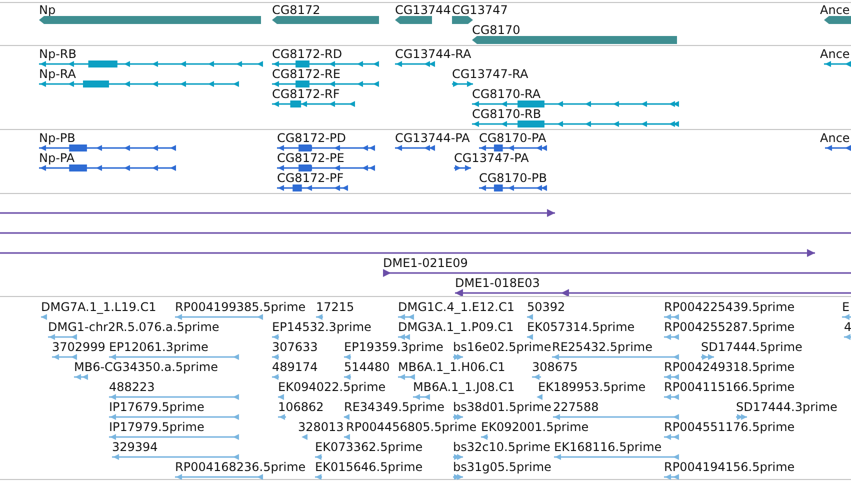 The height and width of the screenshot is (481, 851). What do you see at coordinates (608, 447) in the screenshot?
I see `est-name: EK168116.5prime` at bounding box center [608, 447].